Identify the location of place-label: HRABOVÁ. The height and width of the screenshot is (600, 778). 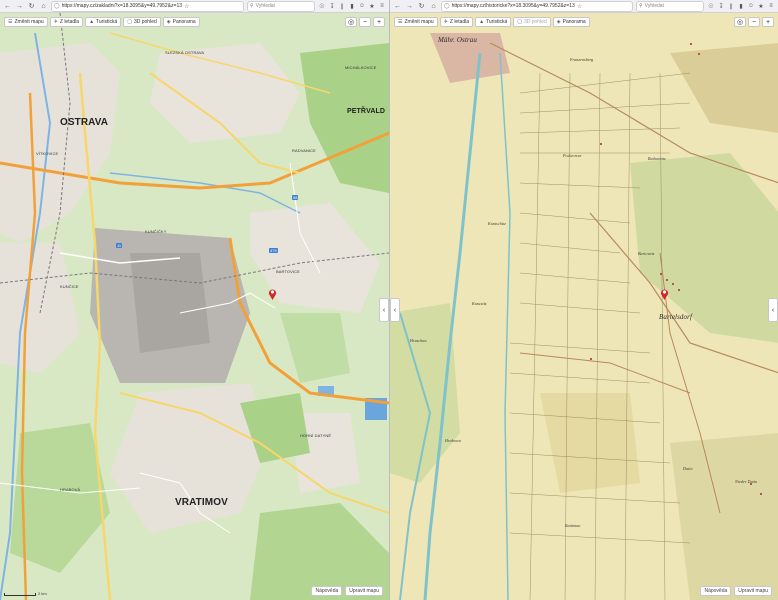
(70, 489).